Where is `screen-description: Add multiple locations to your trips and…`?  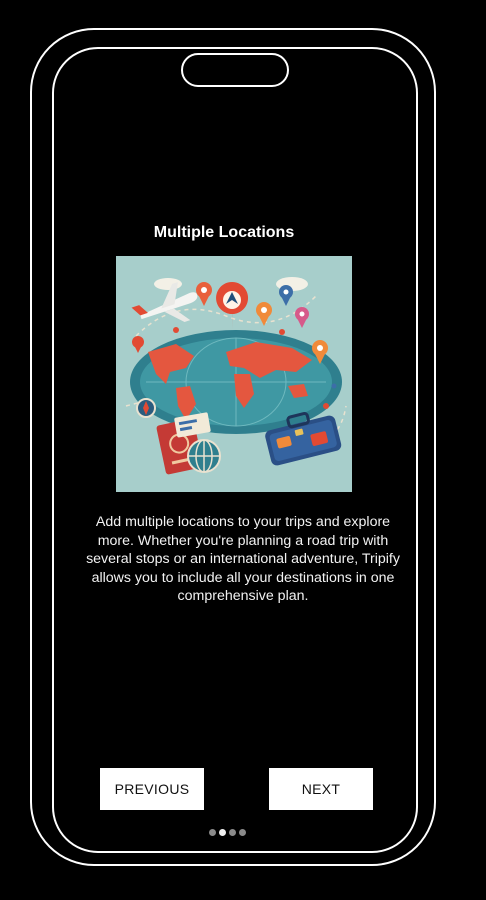 screen-description: Add multiple locations to your trips and… is located at coordinates (243, 559).